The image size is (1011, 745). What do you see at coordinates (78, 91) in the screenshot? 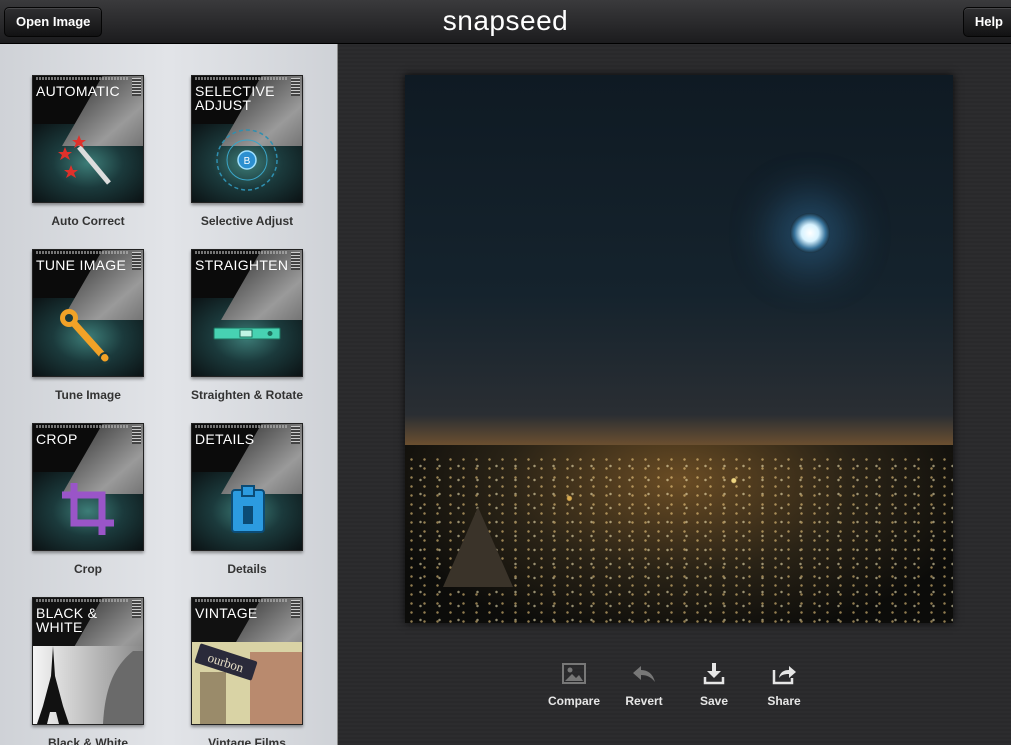
I see `thumbnail-title: AUTOMATIC` at bounding box center [78, 91].